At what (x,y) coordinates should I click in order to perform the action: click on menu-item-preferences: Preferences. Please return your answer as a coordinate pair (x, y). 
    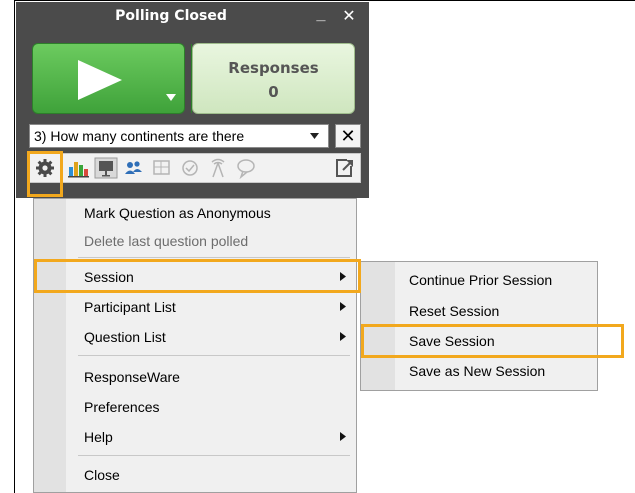
    Looking at the image, I should click on (212, 407).